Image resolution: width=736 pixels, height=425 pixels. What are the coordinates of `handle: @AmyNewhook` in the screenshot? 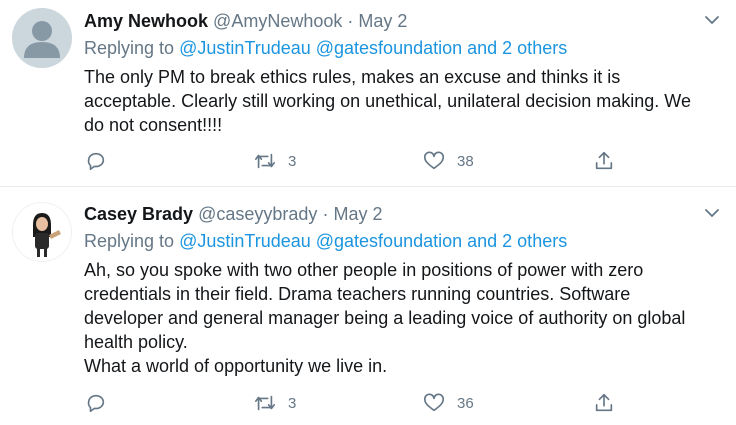 It's located at (277, 21).